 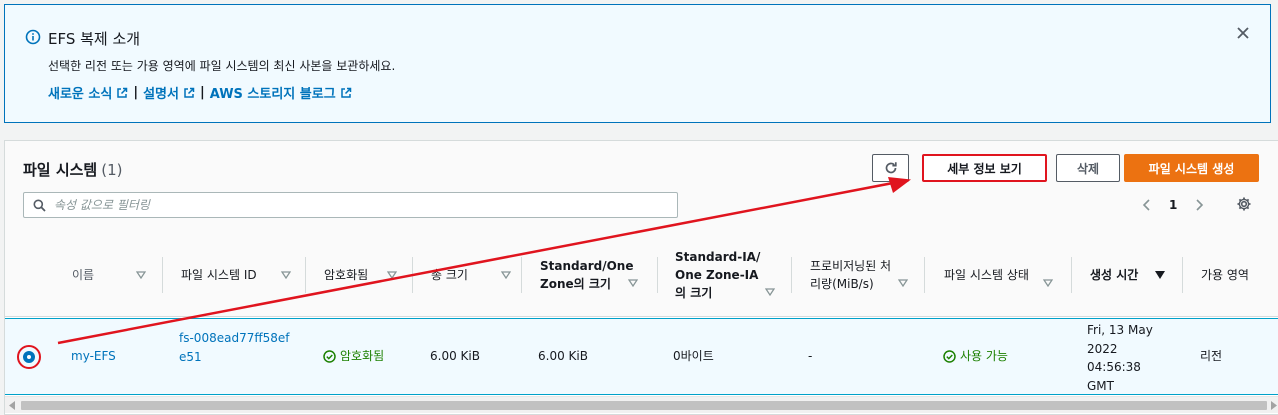 I want to click on encryption-status: 암호화됨, so click(x=353, y=356).